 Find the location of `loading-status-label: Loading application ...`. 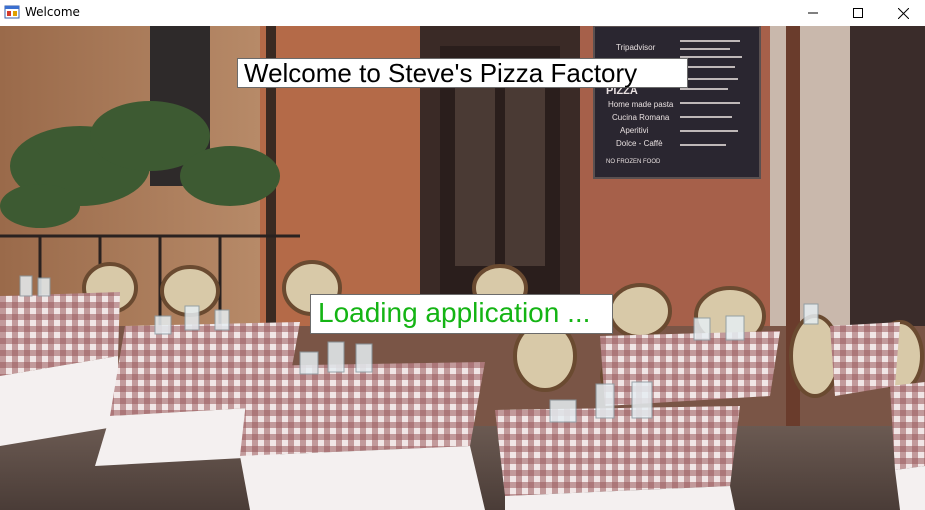

loading-status-label: Loading application ... is located at coordinates (461, 314).